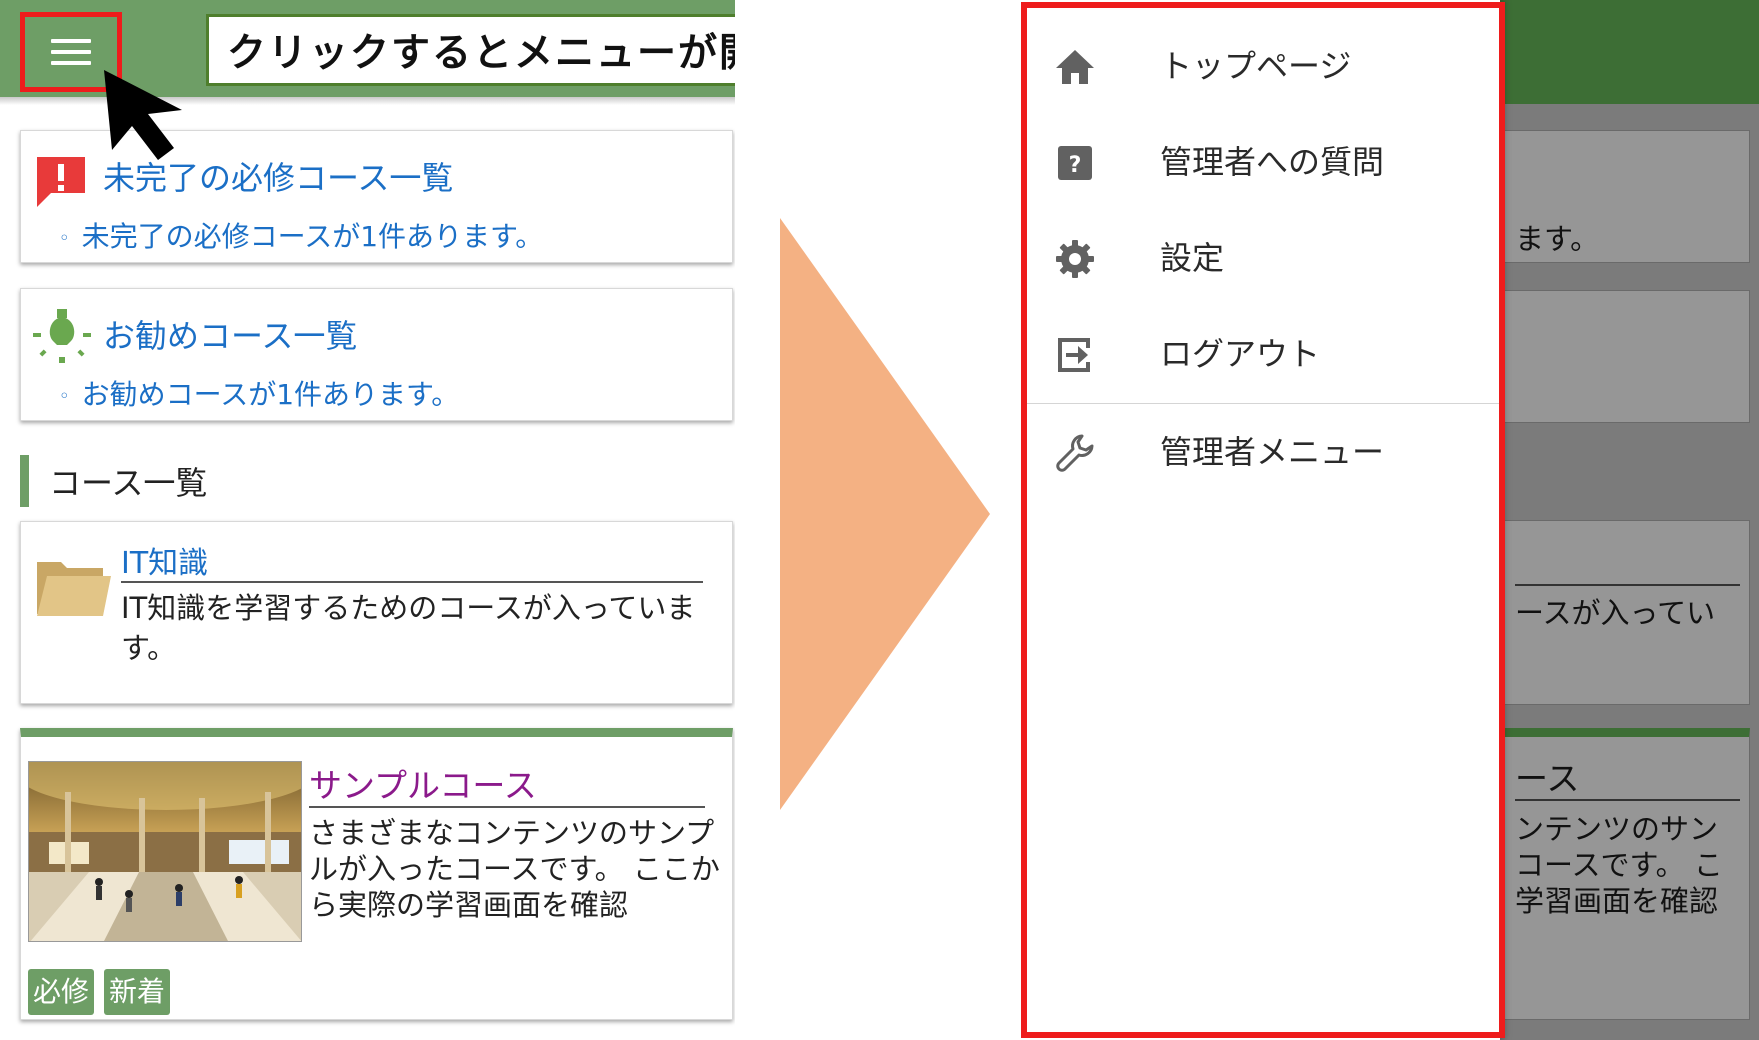 The width and height of the screenshot is (1759, 1040). Describe the element at coordinates (1256, 66) in the screenshot. I see `menu-item-label: トップページ` at that location.